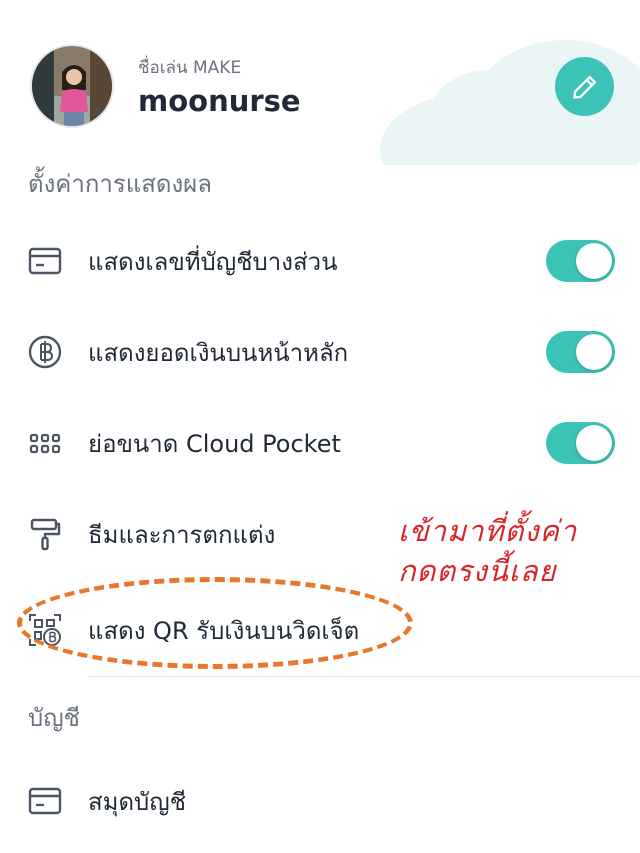  What do you see at coordinates (213, 261) in the screenshot?
I see `setting-label: แสดงเลขที่บัญชีบางส่วน` at bounding box center [213, 261].